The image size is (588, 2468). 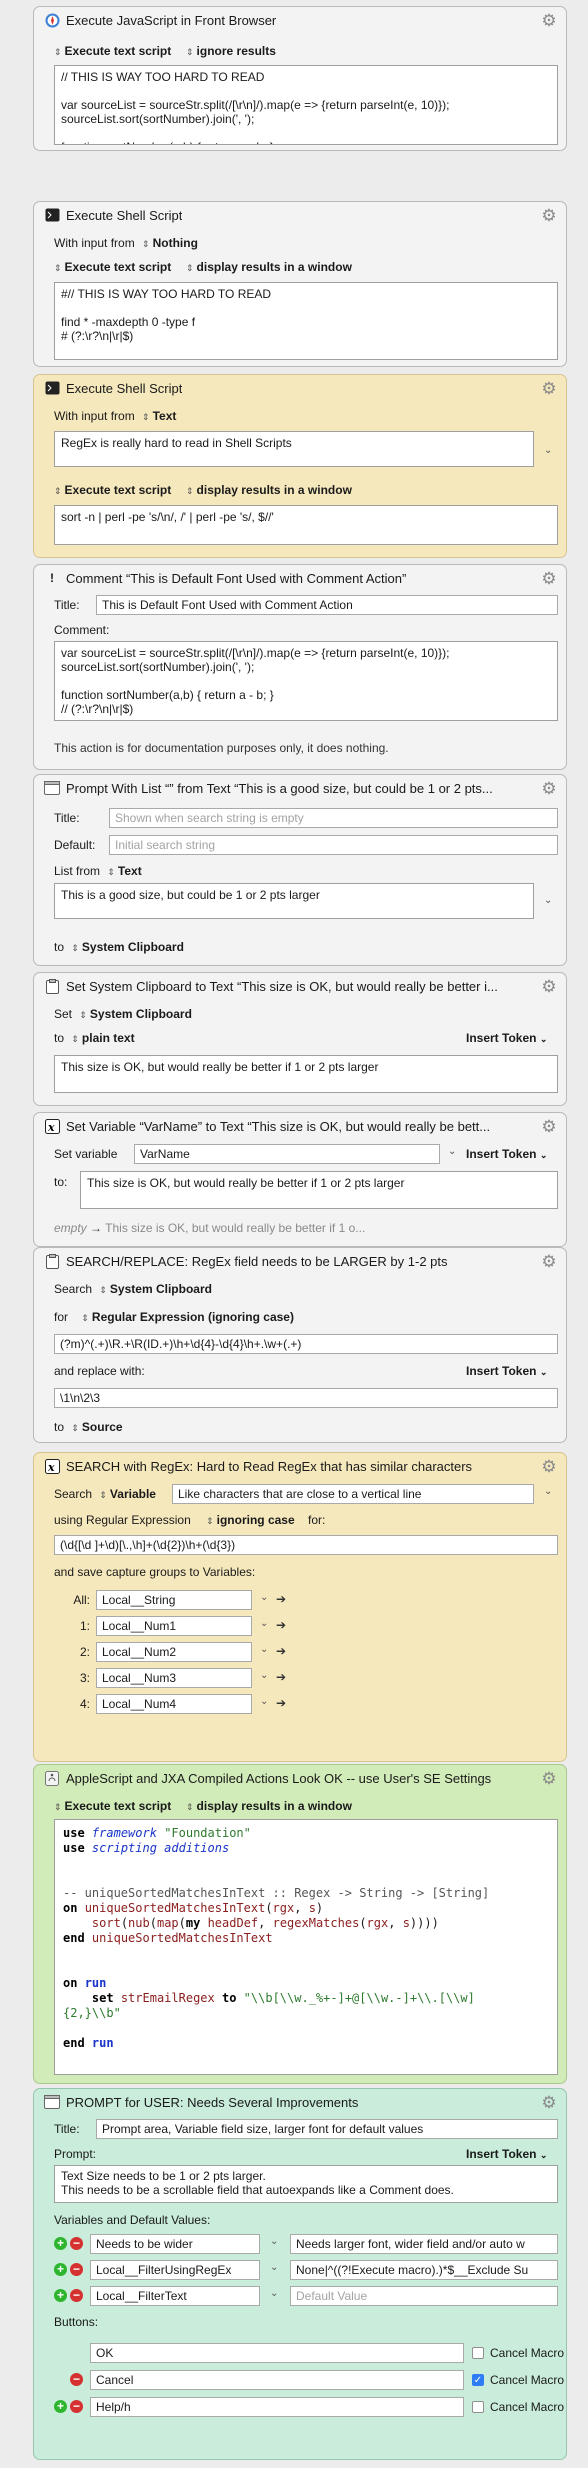 I want to click on match-type-popup: ⇕ Regular Expression (ignoring case), so click(x=187, y=1317).